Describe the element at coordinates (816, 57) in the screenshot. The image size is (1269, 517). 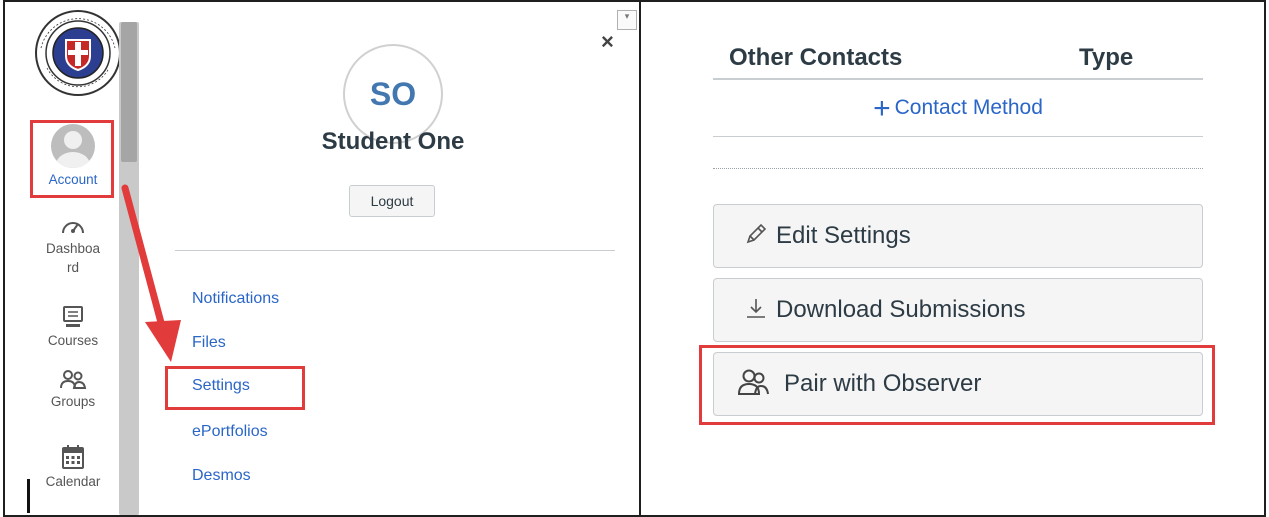
I see `other-contacts-header: Other Contacts` at that location.